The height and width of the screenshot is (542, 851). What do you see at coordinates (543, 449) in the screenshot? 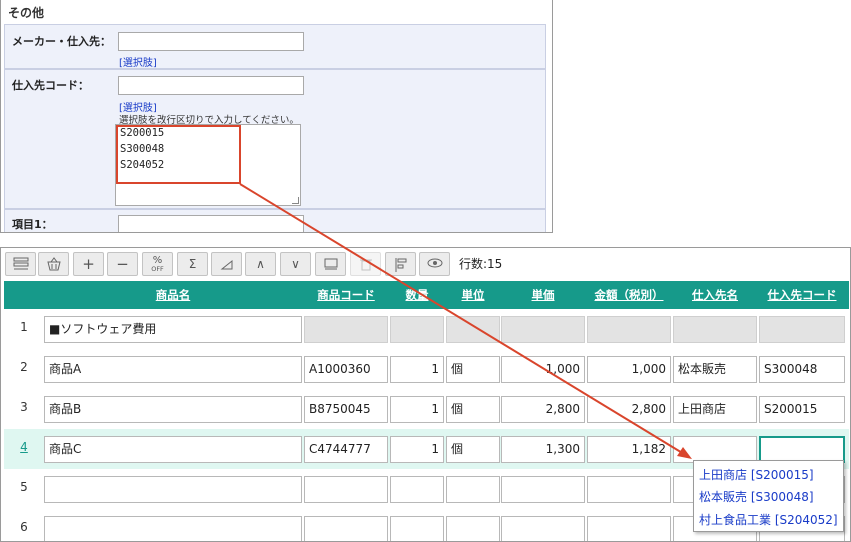
I see `cell-price: 1,300` at bounding box center [543, 449].